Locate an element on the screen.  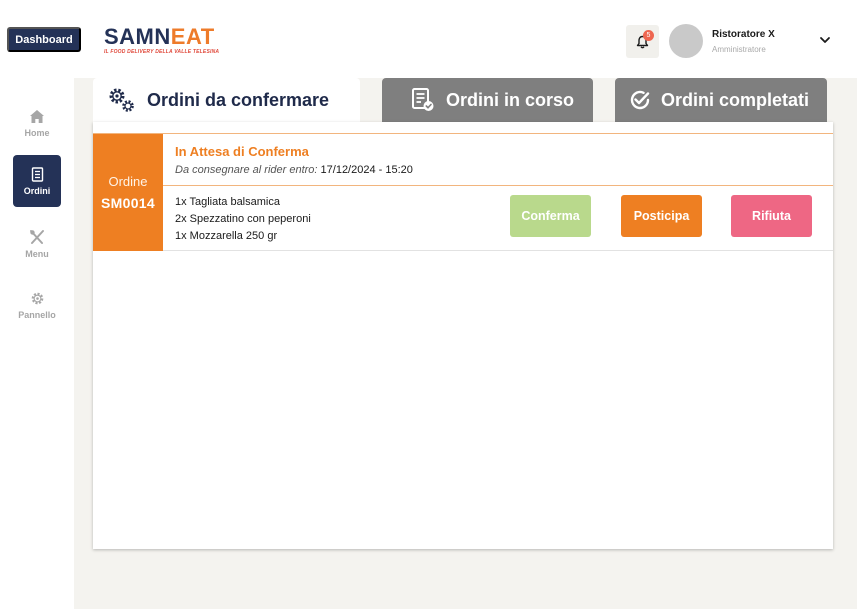
tab-ordini-completati: Ordini completati is located at coordinates (721, 100).